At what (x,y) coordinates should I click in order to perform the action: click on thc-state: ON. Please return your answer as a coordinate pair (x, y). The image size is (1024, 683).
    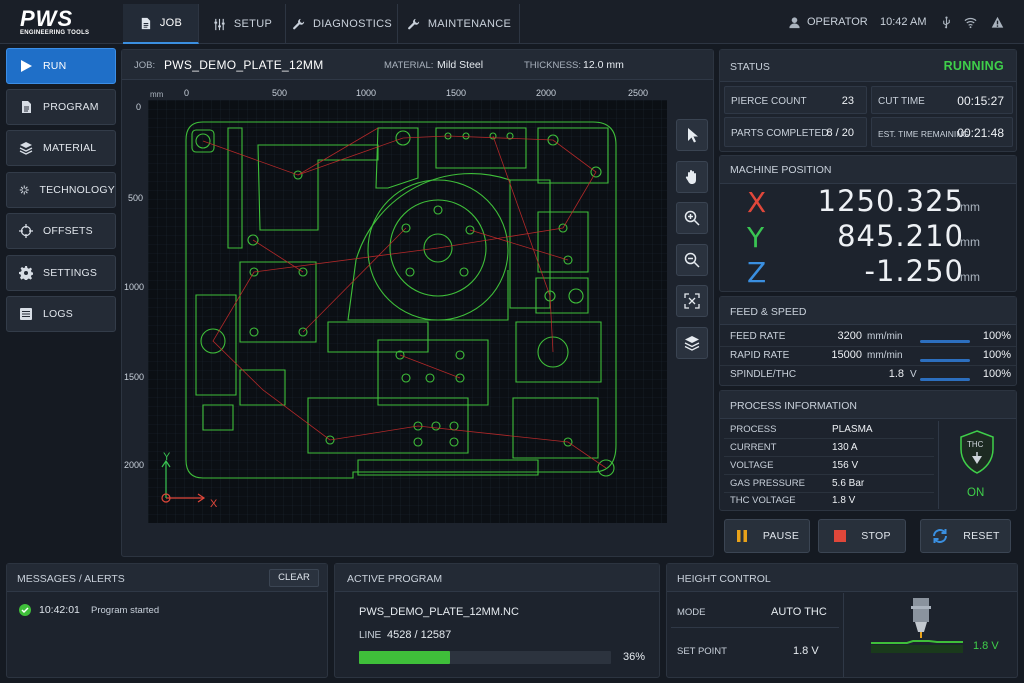
    Looking at the image, I should click on (976, 493).